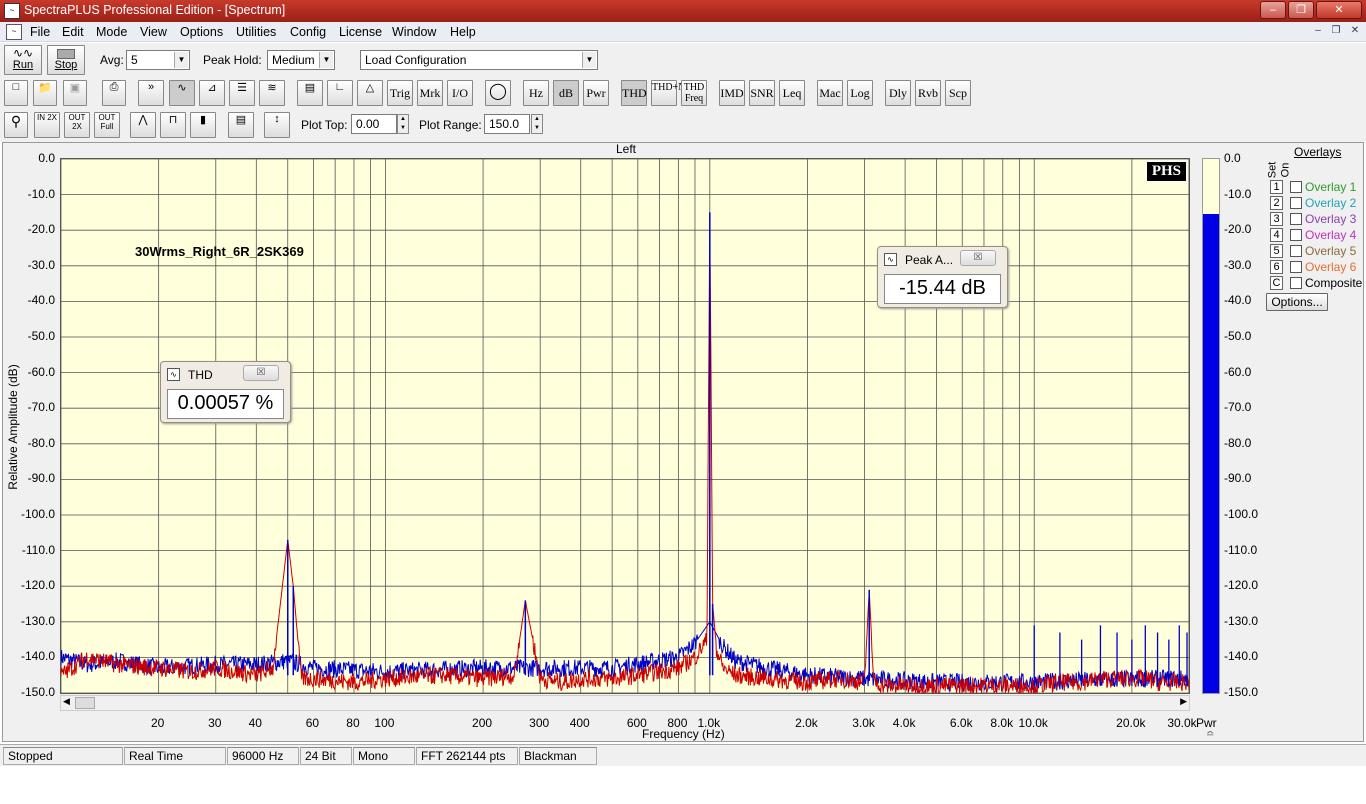  I want to click on scroll-right-icon: ▶, so click(1183, 701).